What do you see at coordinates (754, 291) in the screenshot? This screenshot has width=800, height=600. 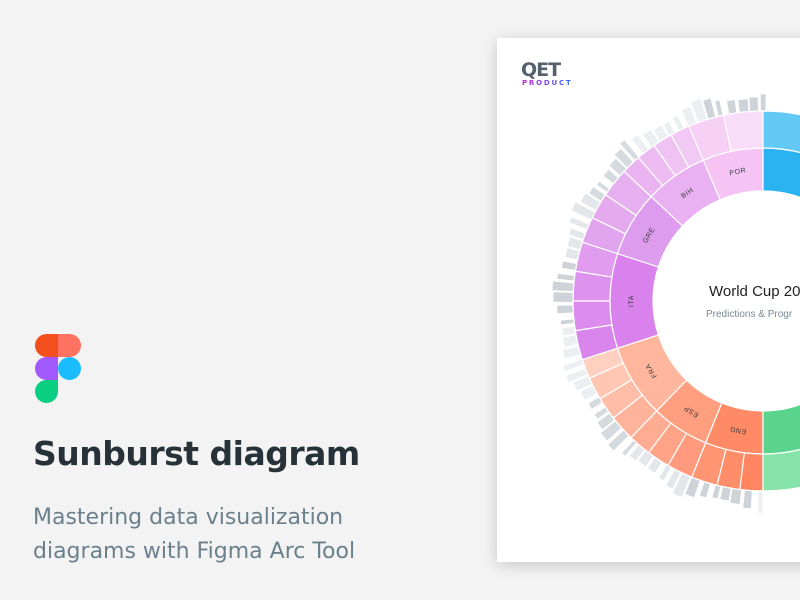 I see `center-title: World Cup 20` at bounding box center [754, 291].